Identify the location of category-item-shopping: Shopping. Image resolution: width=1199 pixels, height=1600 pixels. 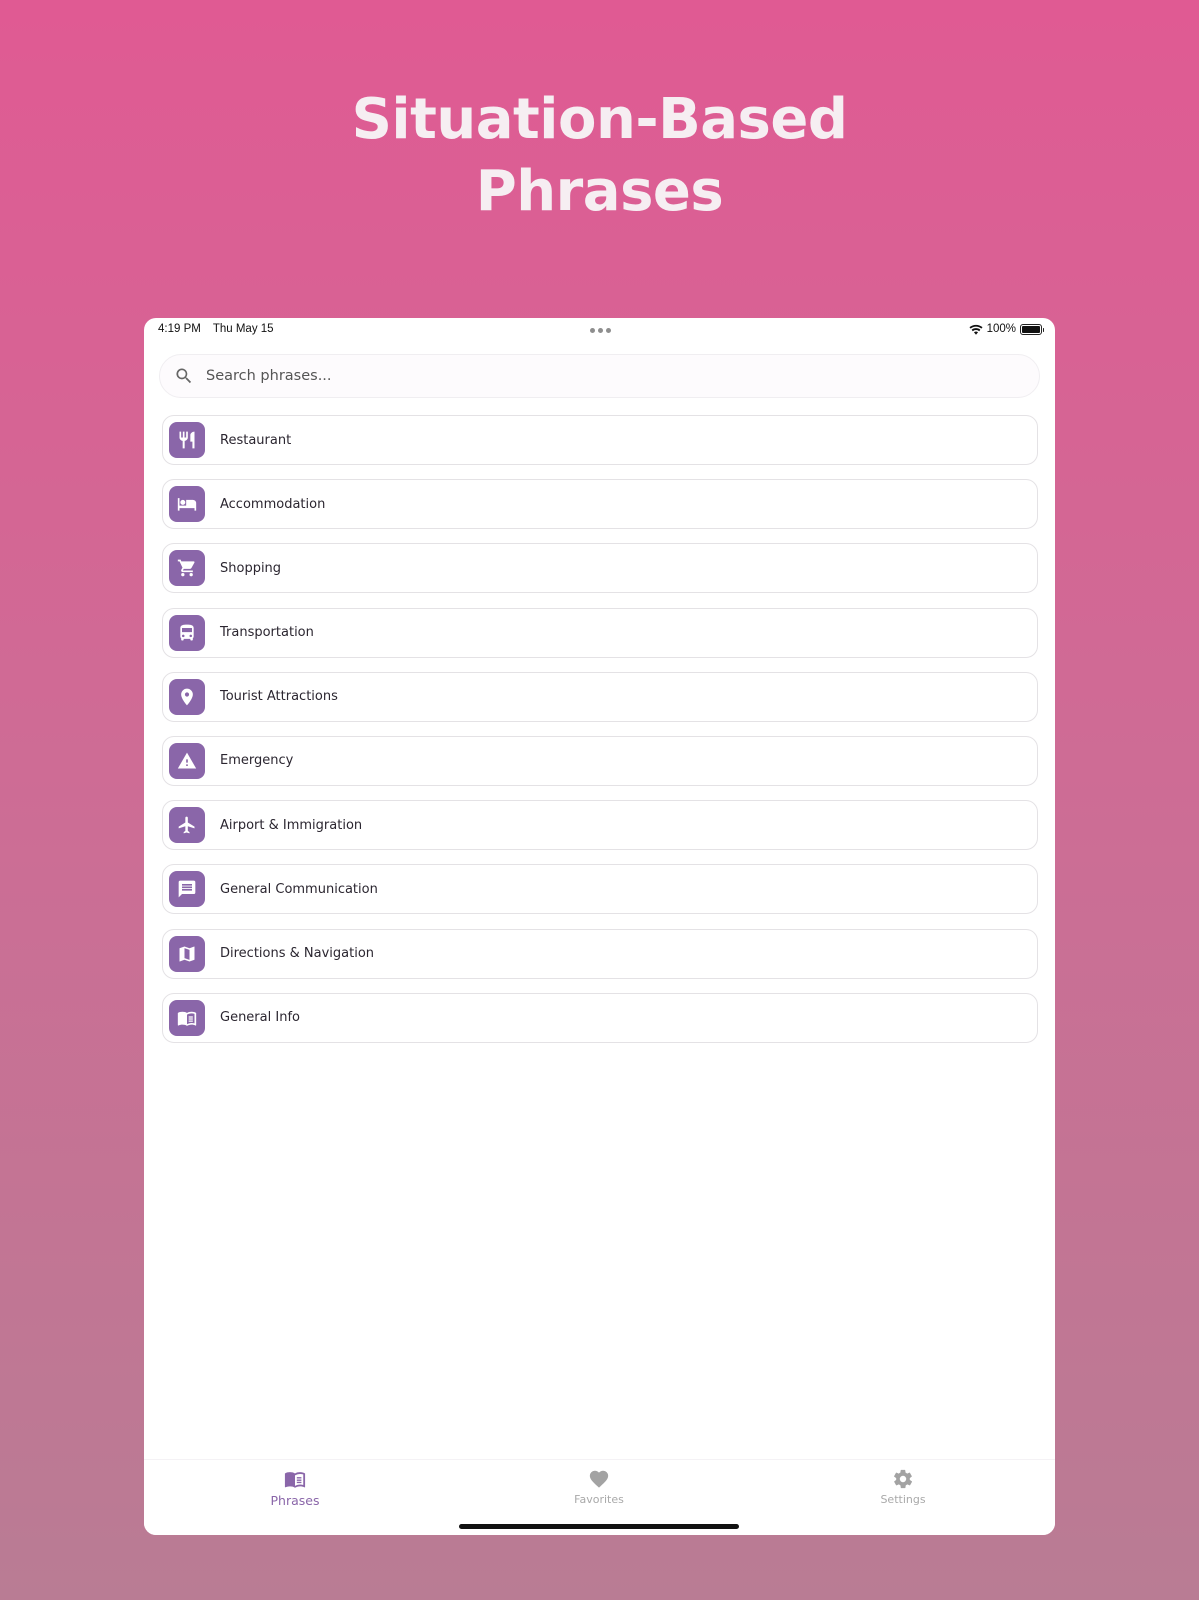
(600, 568).